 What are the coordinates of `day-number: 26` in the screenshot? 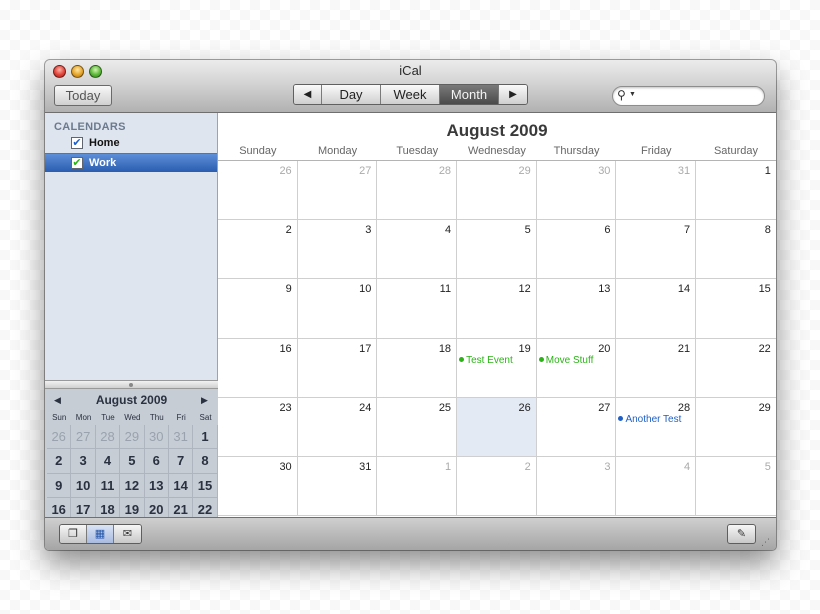 It's located at (285, 171).